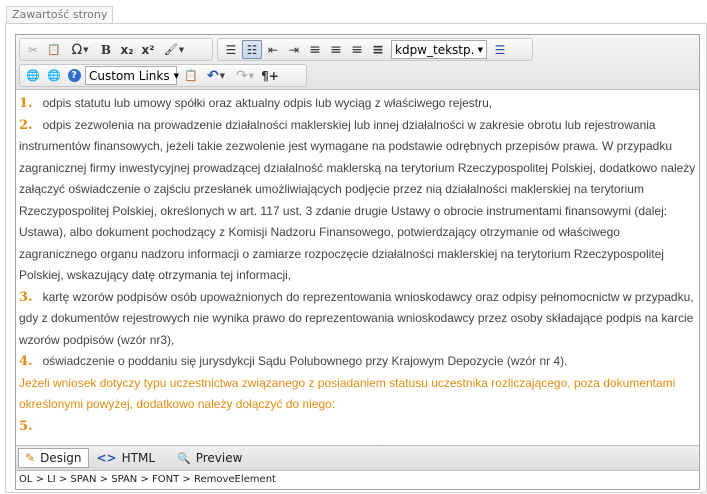 The image size is (707, 494). I want to click on align-left-icon: ≡, so click(315, 49).